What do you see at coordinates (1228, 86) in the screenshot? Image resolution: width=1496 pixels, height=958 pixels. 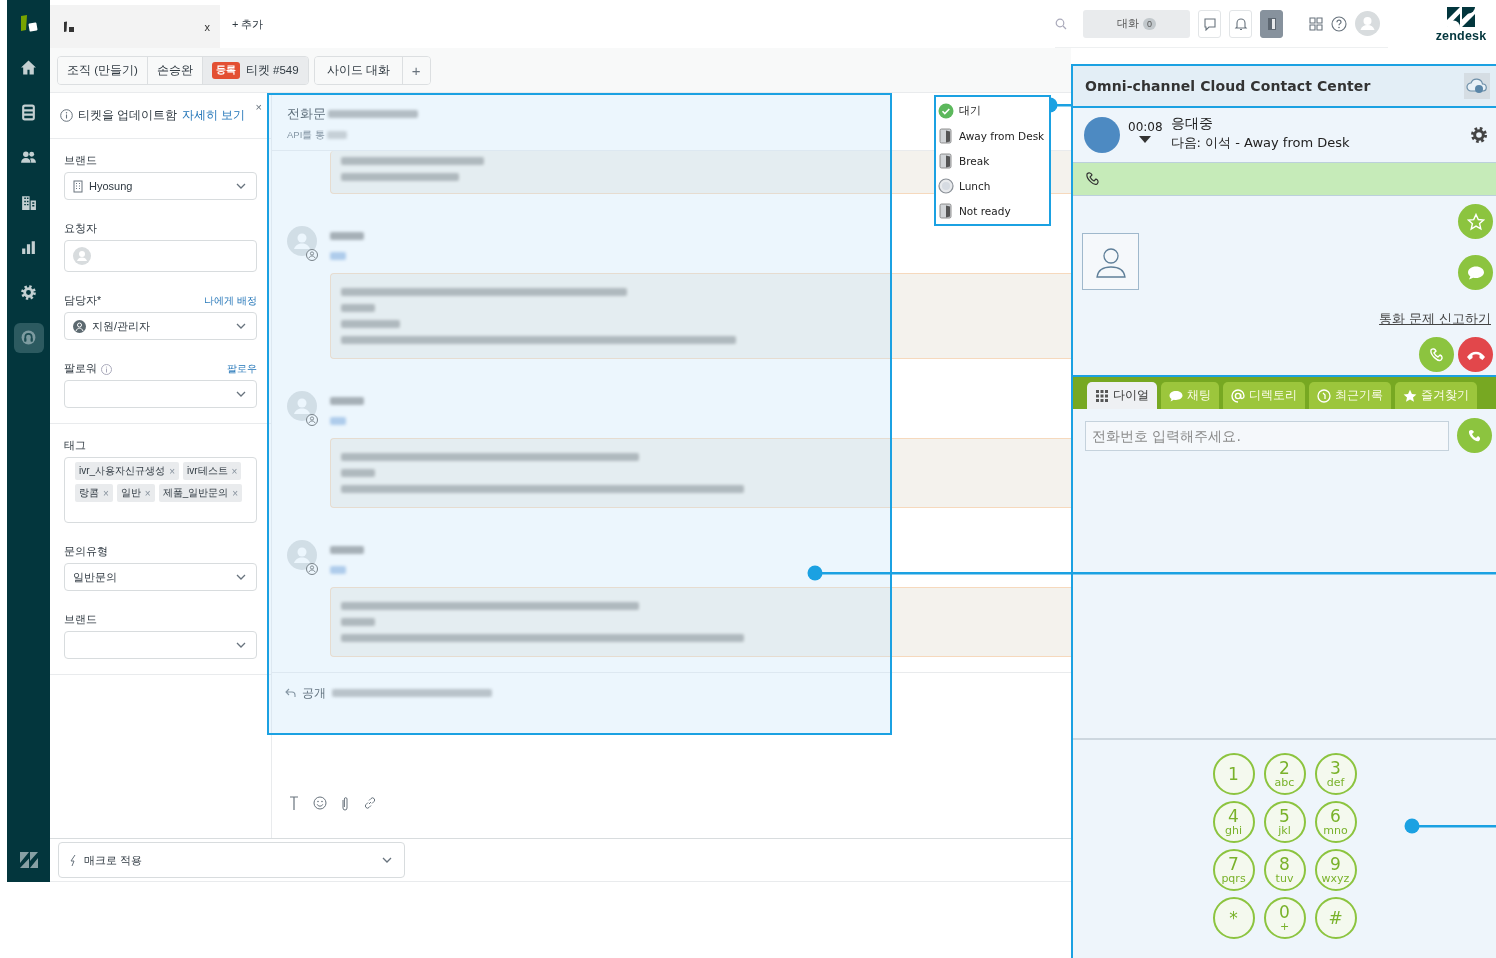 I see `panel-title: Omni-channel Cloud Contact Center` at bounding box center [1228, 86].